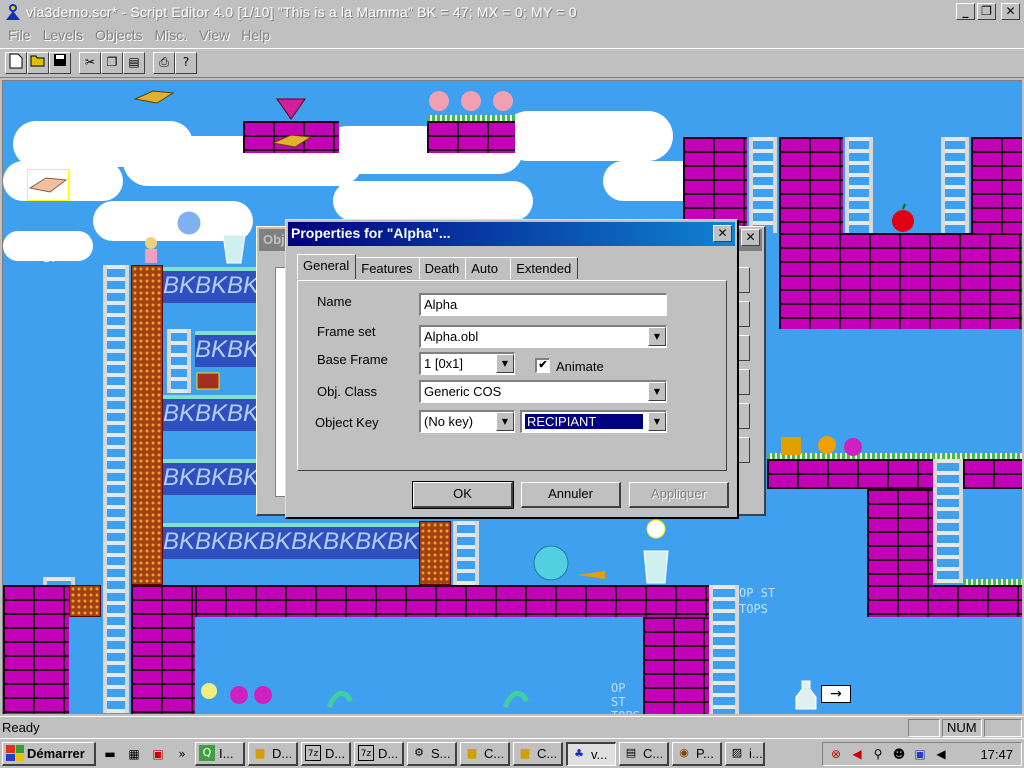  What do you see at coordinates (1010, 11) in the screenshot?
I see `close-button: ✕` at bounding box center [1010, 11].